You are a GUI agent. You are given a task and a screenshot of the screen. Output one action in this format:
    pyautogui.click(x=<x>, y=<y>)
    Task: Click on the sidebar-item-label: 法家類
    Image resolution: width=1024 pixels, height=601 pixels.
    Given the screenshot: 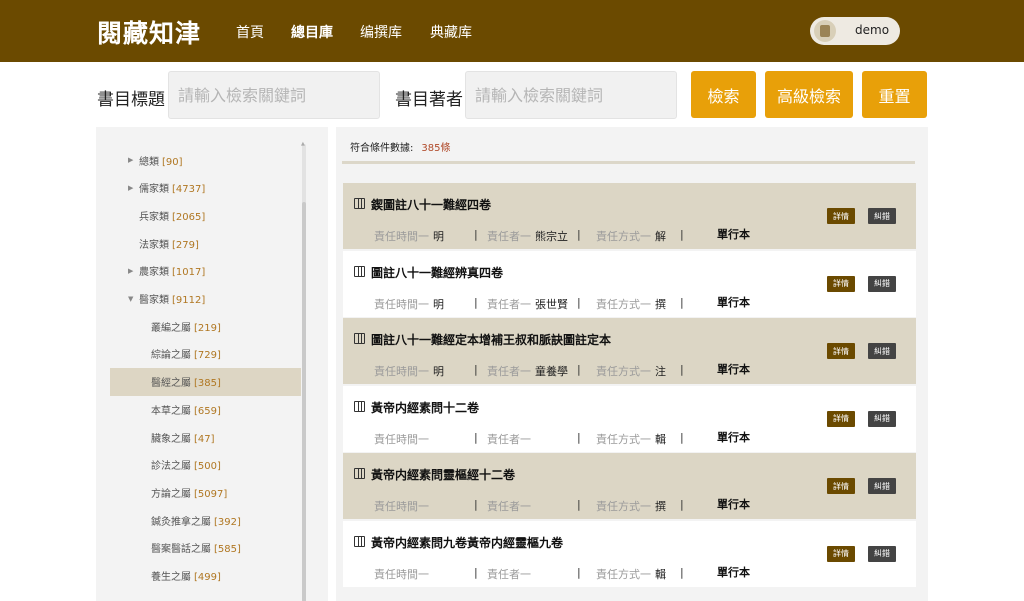 What is the action you would take?
    pyautogui.click(x=154, y=245)
    